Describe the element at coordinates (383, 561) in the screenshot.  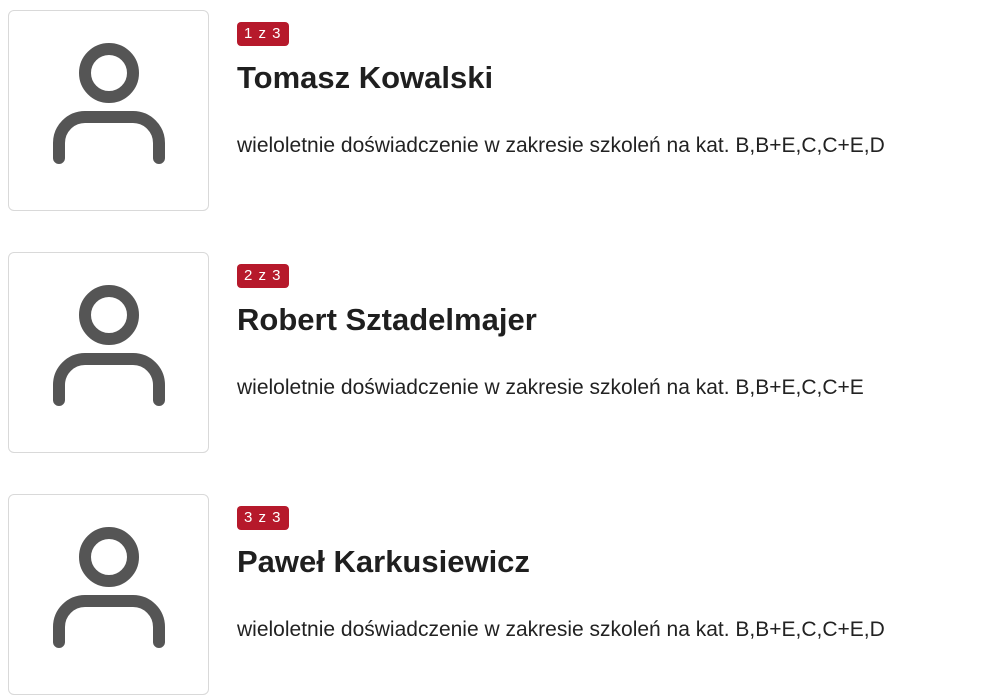
I see `instructor-name: Paweł Karkusiewicz` at that location.